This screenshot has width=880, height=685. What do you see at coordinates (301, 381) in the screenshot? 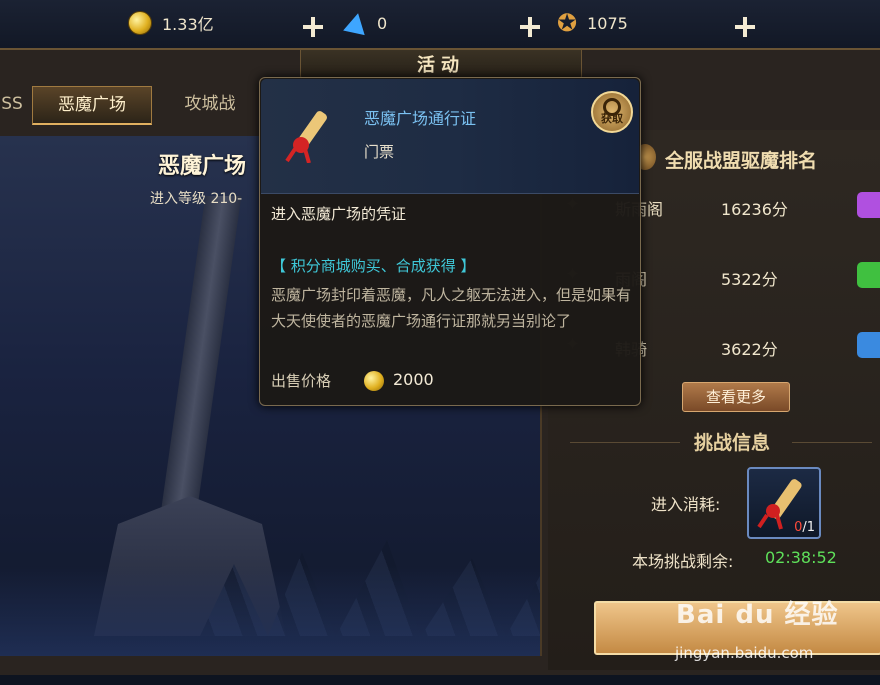
I see `price-label: 出售价格` at bounding box center [301, 381].